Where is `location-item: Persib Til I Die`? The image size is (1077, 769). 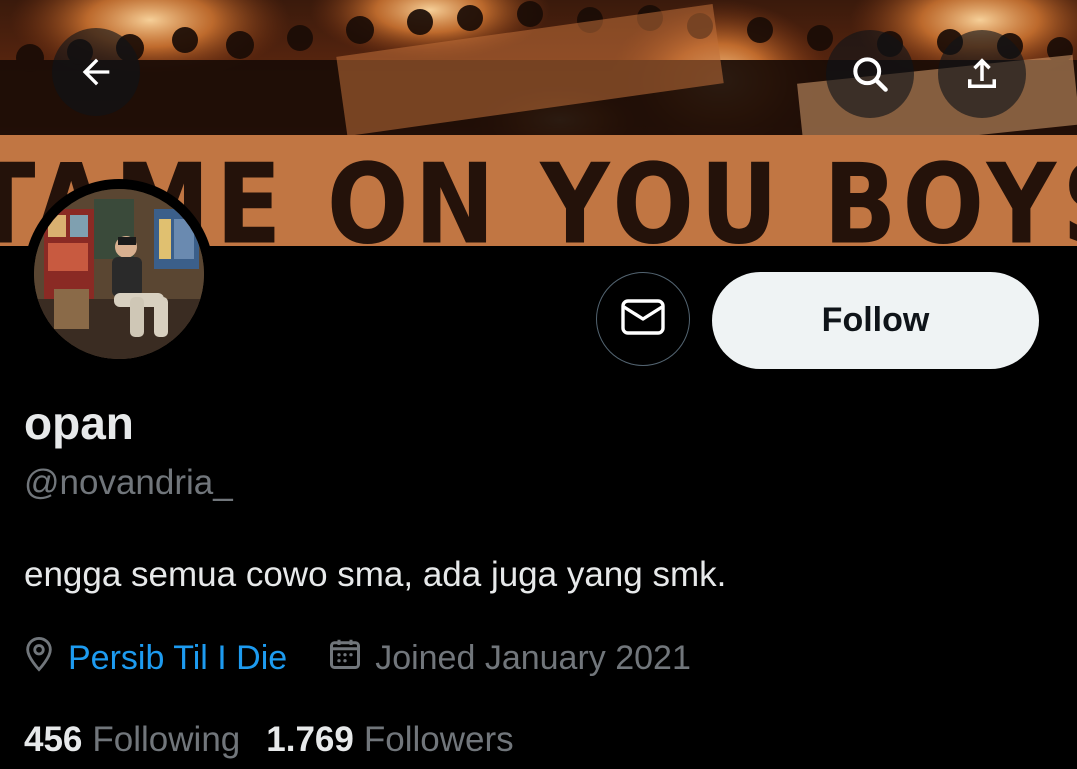 location-item: Persib Til I Die is located at coordinates (154, 658).